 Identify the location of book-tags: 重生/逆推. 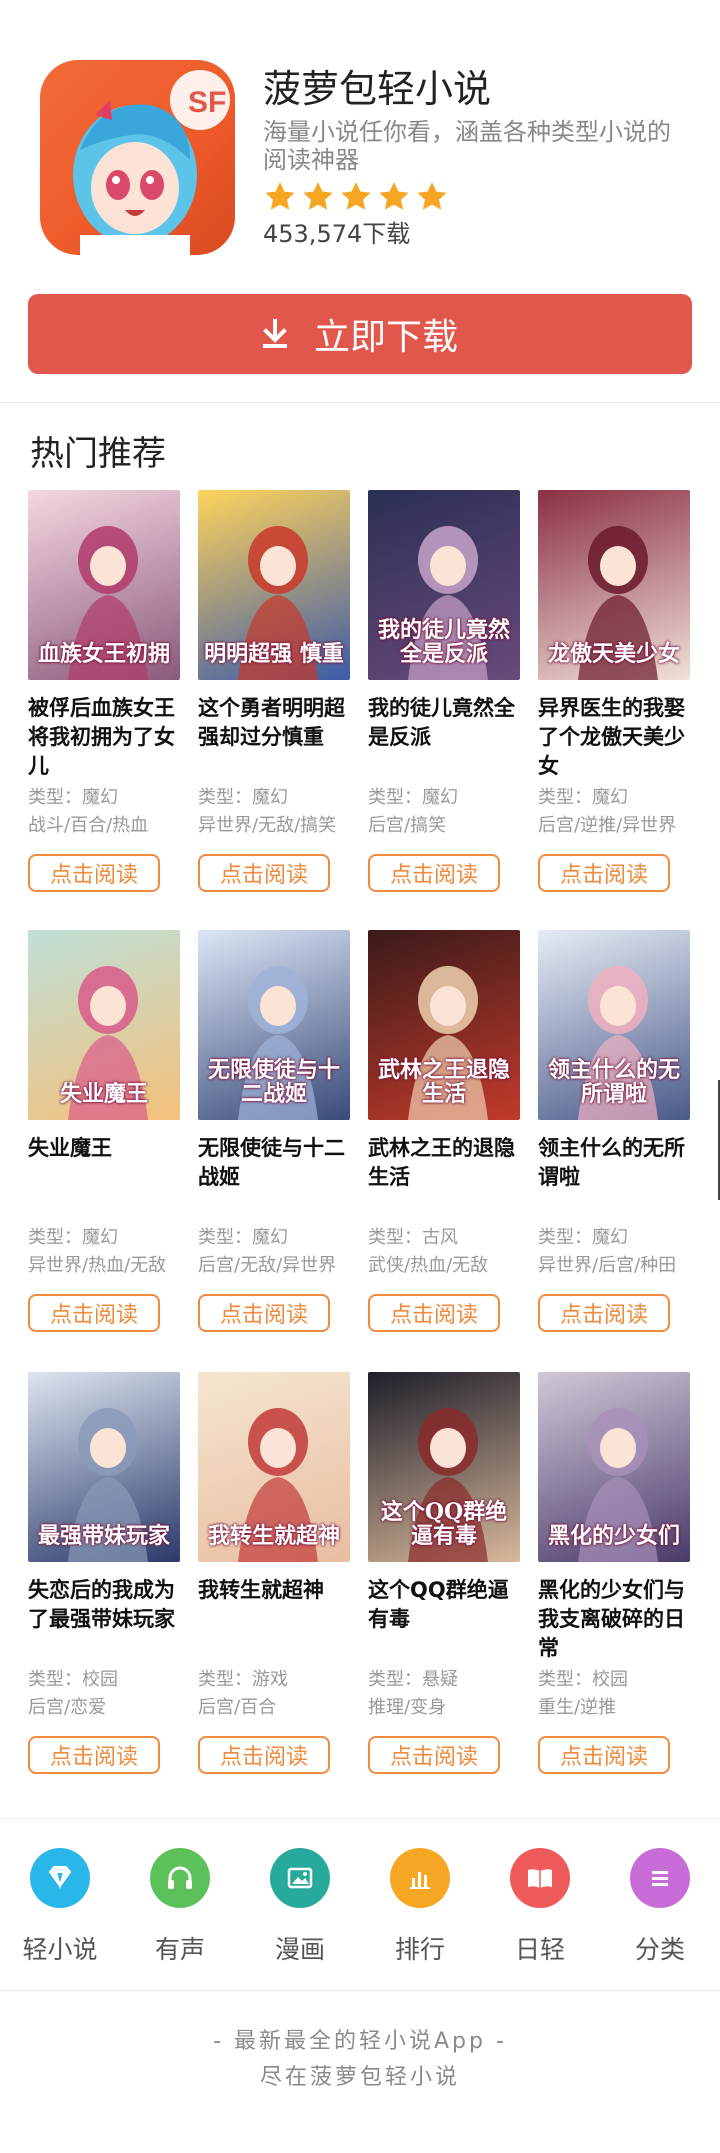
(577, 1707).